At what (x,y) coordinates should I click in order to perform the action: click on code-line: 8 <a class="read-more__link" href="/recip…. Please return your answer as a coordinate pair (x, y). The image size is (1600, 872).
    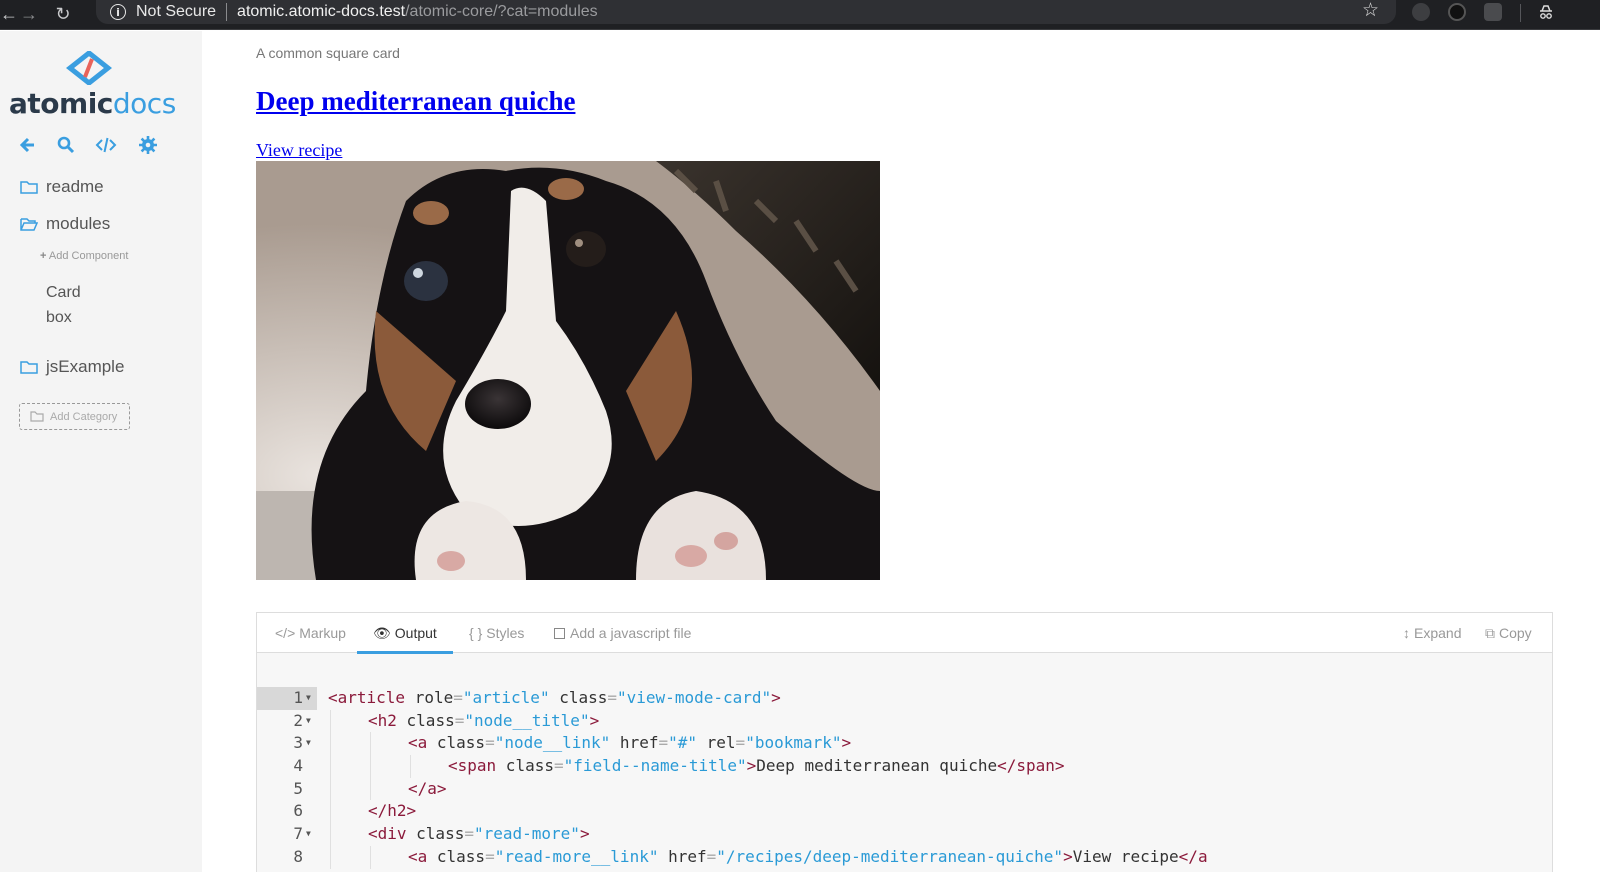
    Looking at the image, I should click on (904, 857).